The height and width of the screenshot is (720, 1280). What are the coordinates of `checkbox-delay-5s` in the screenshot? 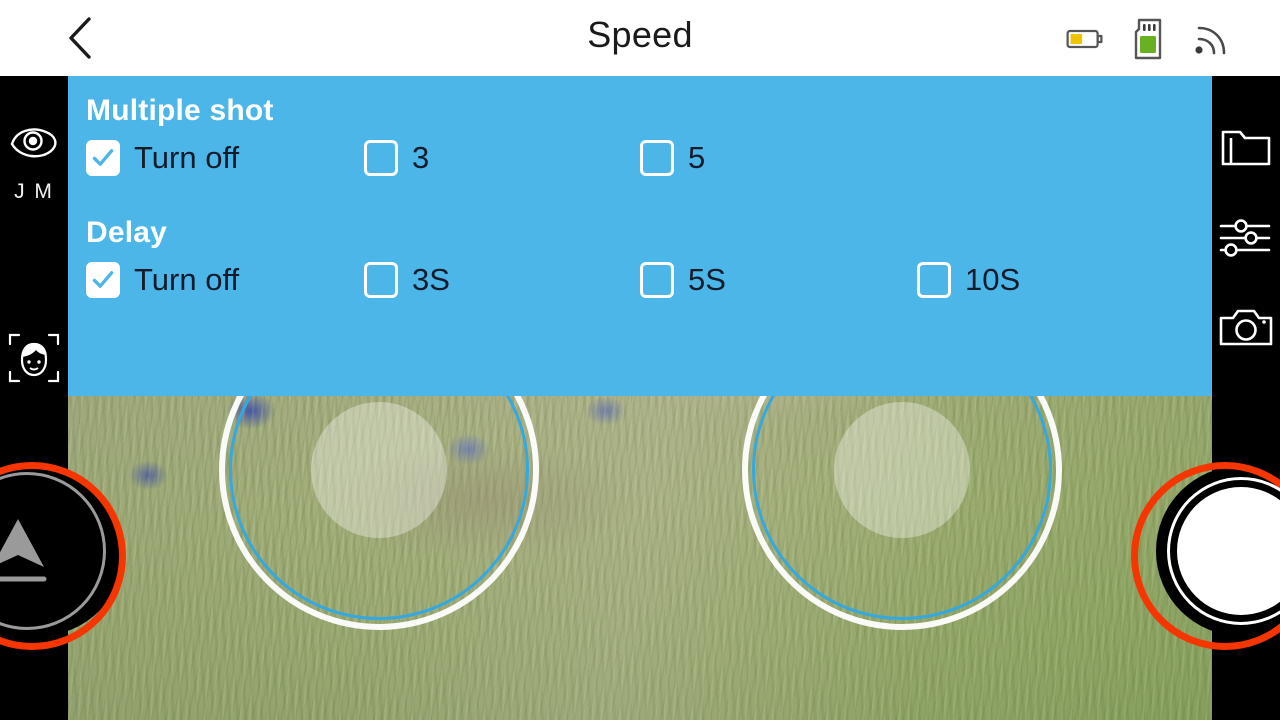 It's located at (657, 280).